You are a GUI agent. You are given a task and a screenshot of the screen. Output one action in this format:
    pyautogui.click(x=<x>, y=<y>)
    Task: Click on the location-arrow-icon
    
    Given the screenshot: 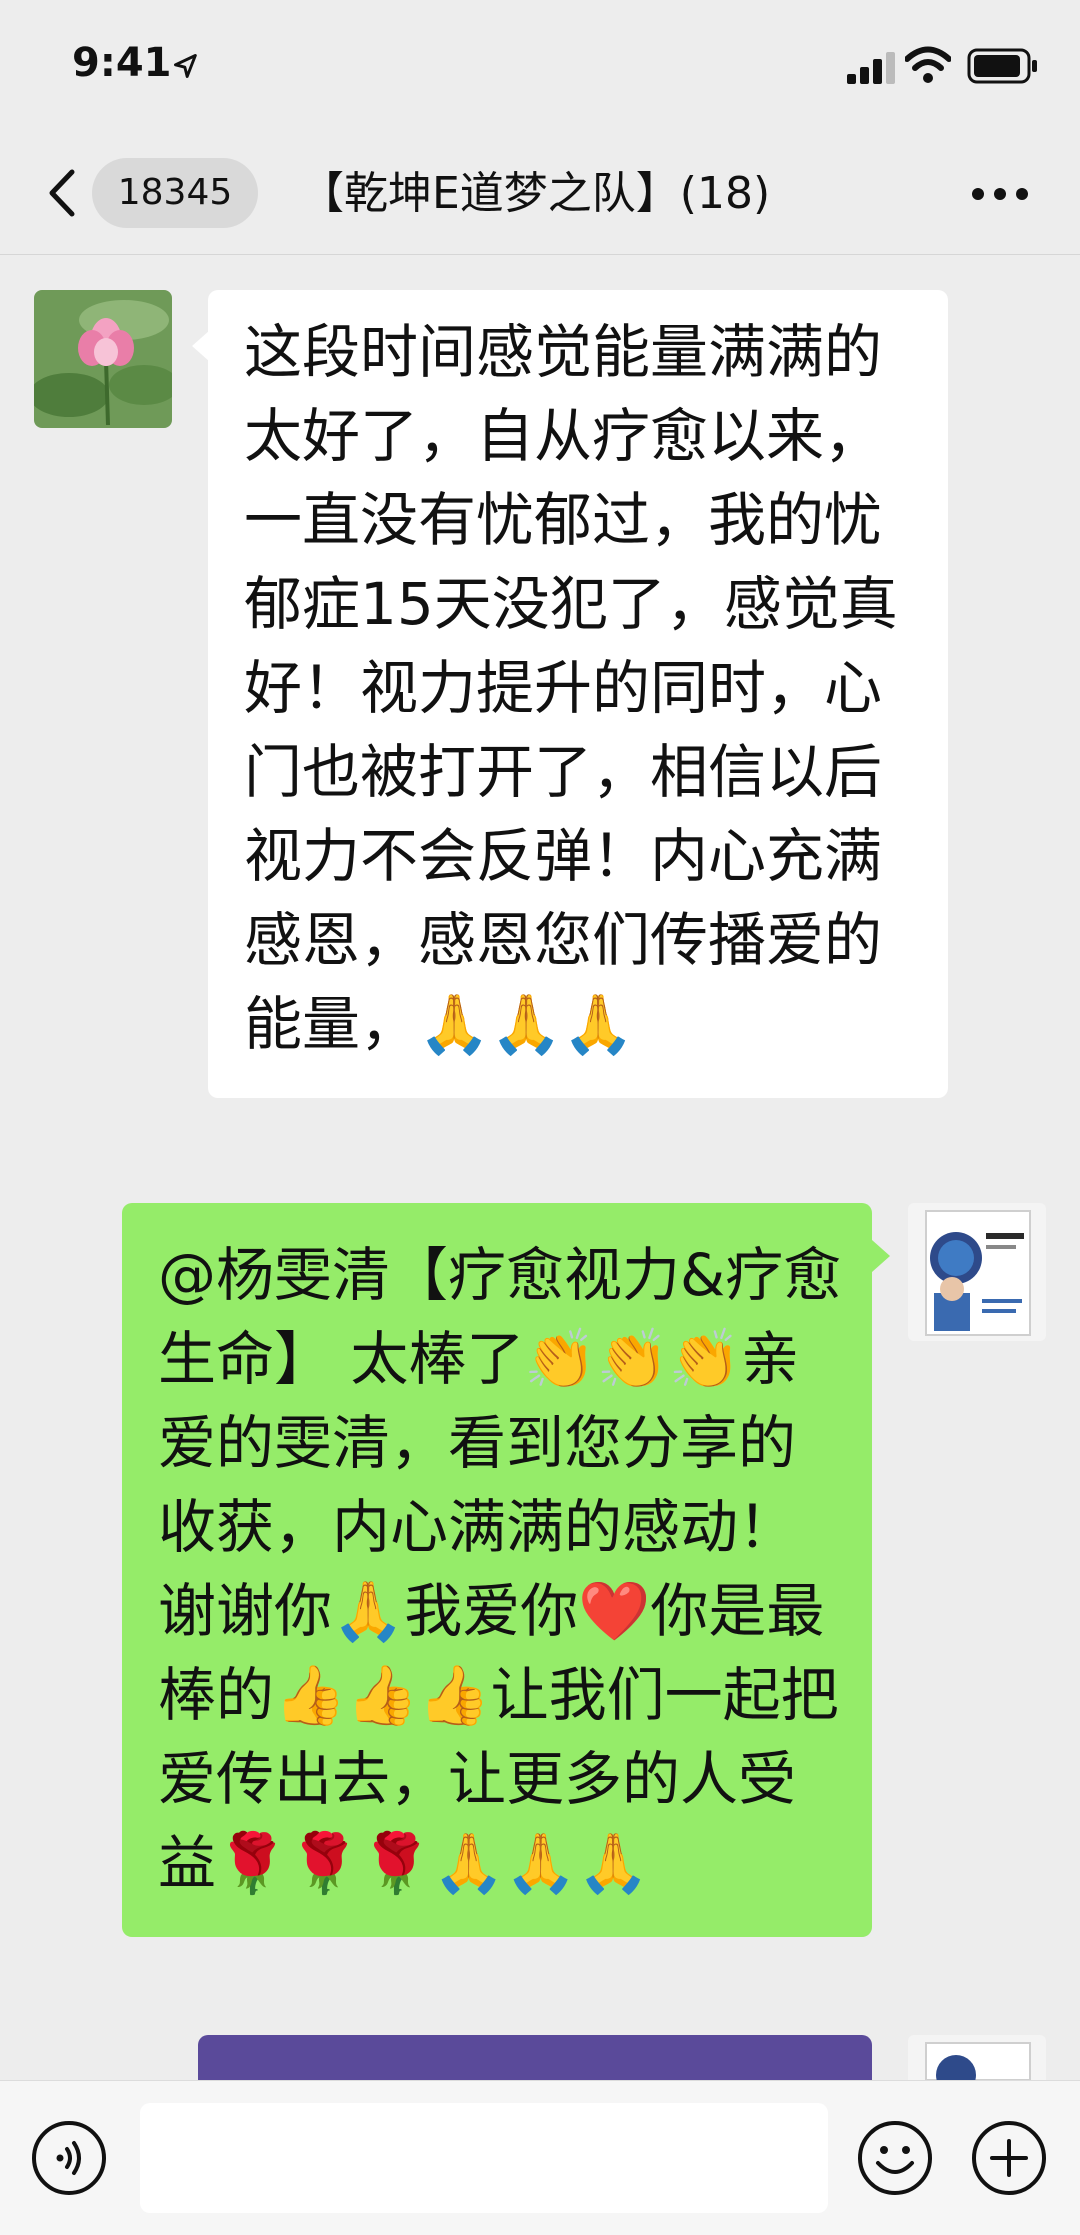 What is the action you would take?
    pyautogui.click(x=185, y=66)
    